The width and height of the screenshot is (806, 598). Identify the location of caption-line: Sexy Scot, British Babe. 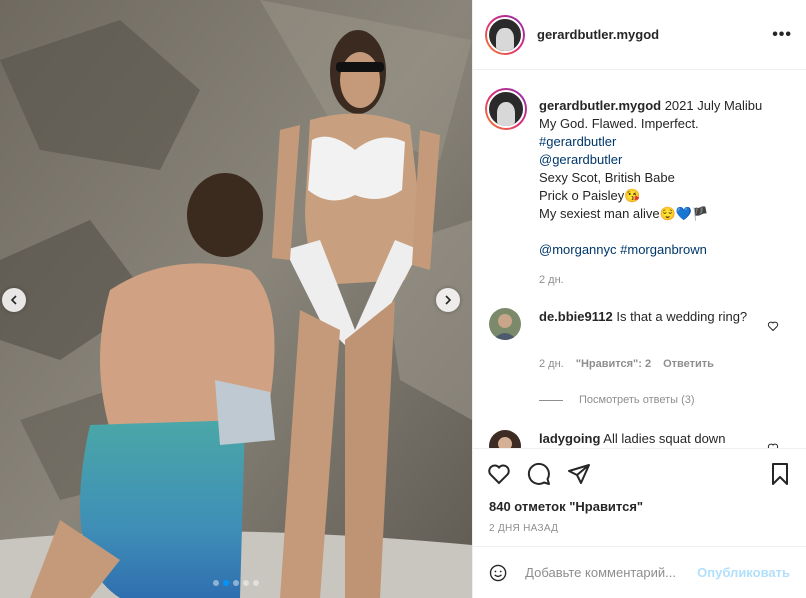
(607, 177).